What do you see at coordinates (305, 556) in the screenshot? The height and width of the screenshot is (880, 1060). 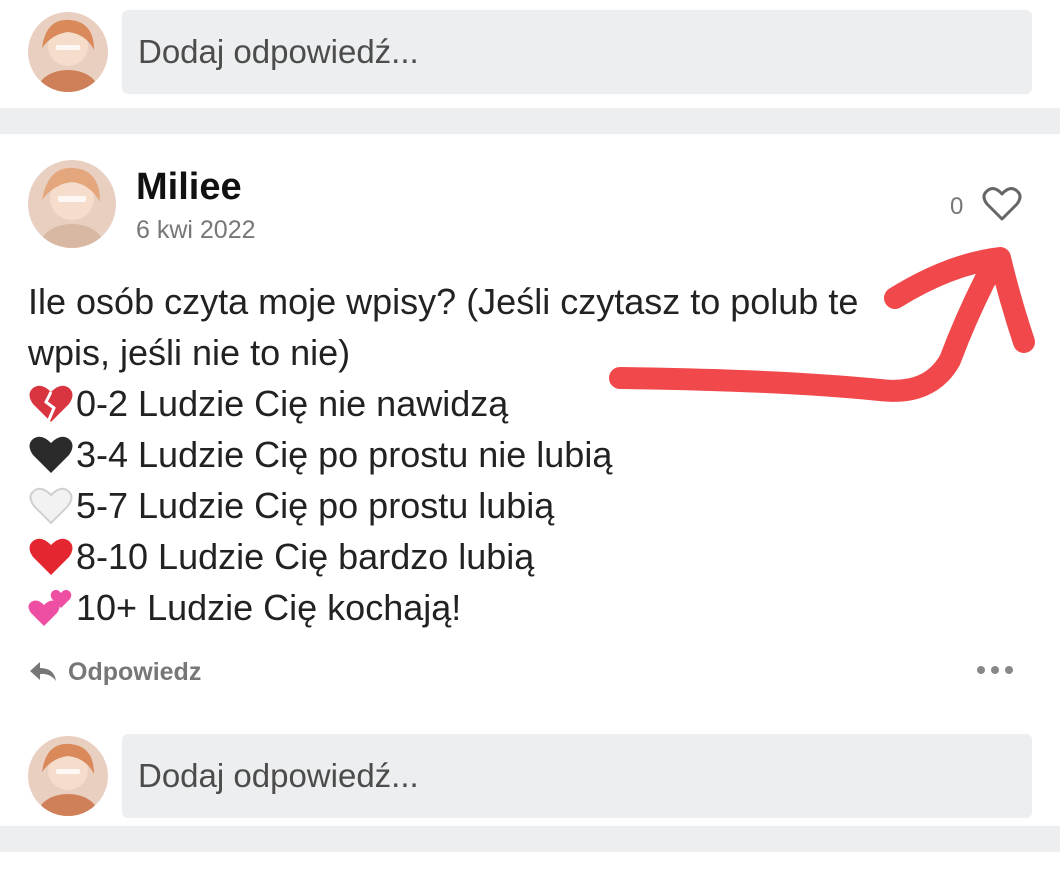 I see `list-item-text: 8-10 Ludzie Cię bardzo lubią` at bounding box center [305, 556].